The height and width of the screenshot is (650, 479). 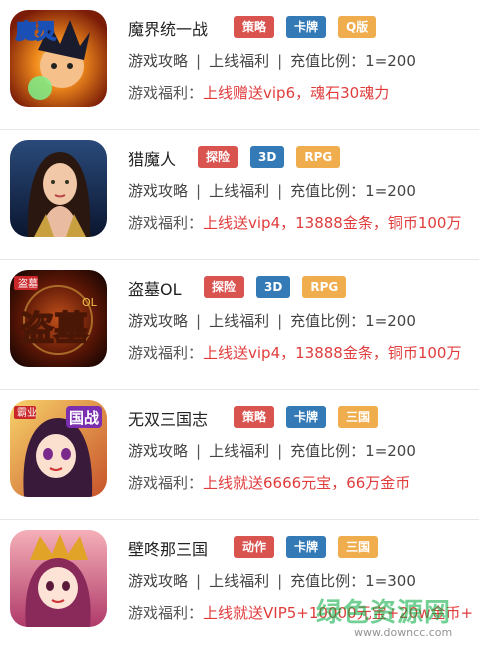 I want to click on tag-list: 策略 卡牌 三国, so click(x=306, y=417).